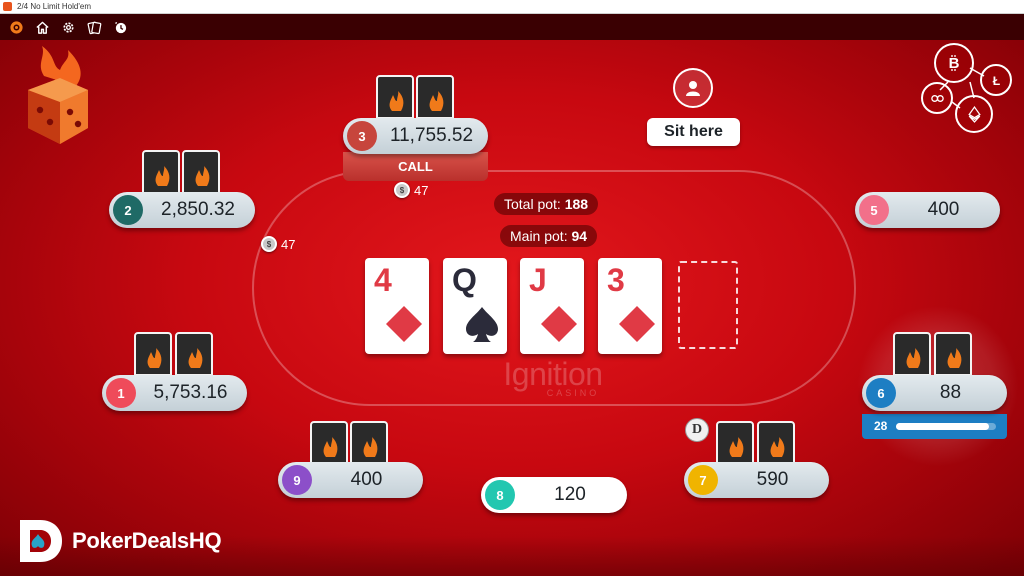 The image size is (1024, 576). Describe the element at coordinates (58, 95) in the screenshot. I see `ignition-flame-logo` at that location.